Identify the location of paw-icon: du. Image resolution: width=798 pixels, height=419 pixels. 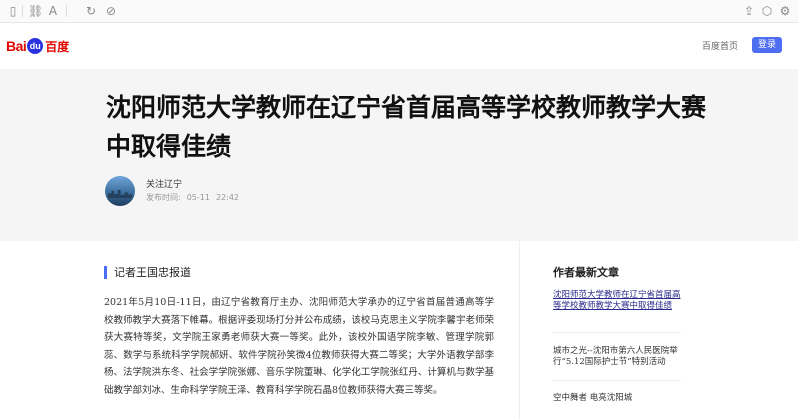
(35, 46).